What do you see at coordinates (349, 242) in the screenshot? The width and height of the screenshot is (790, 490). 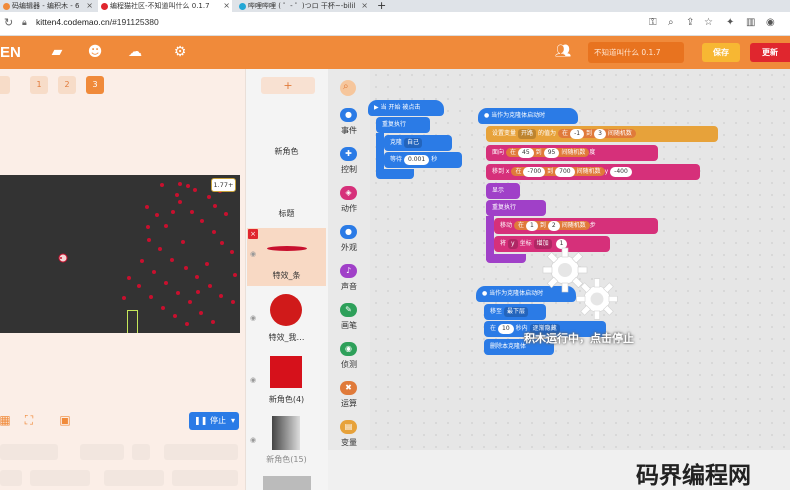 I see `category-item: ● 外观` at bounding box center [349, 242].